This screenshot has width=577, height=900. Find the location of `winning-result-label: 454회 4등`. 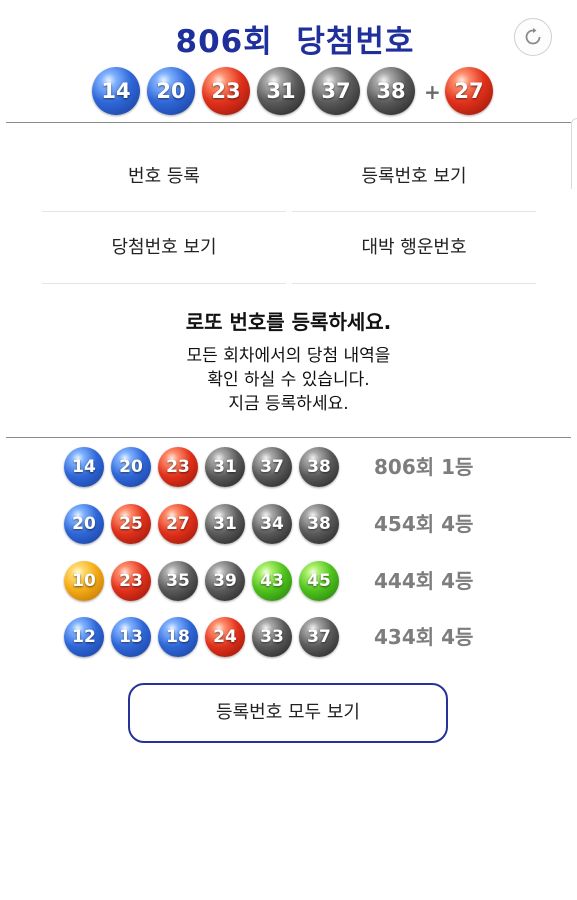

winning-result-label: 454회 4등 is located at coordinates (424, 524).